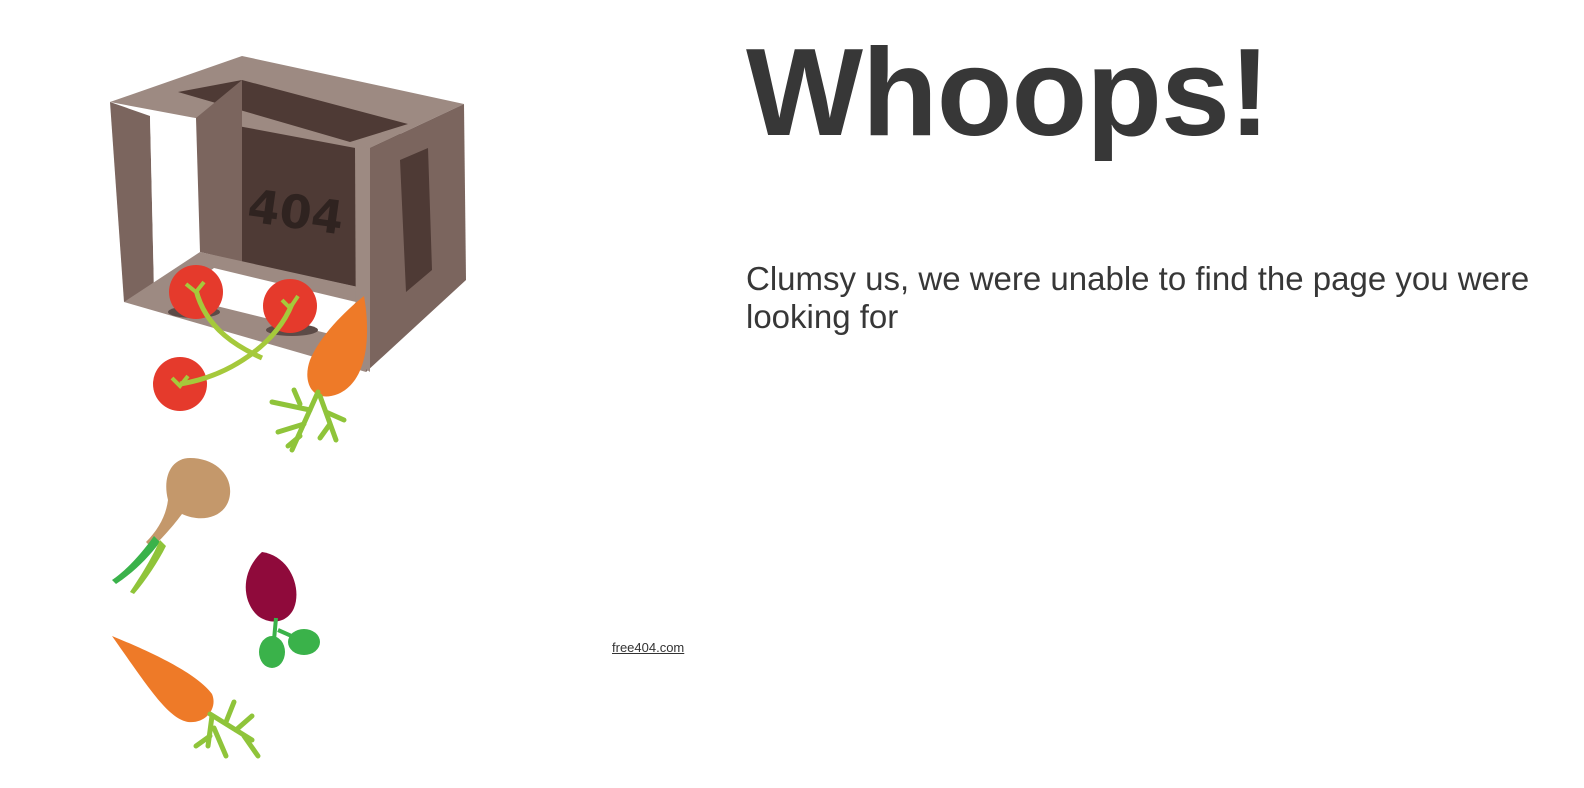  Describe the element at coordinates (171, 526) in the screenshot. I see `potato-icon` at that location.